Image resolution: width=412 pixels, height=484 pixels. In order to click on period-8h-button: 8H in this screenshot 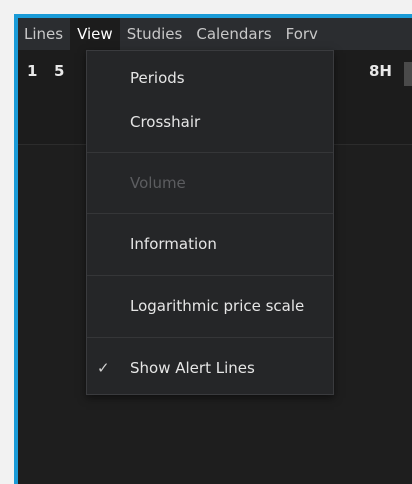, I will do `click(380, 71)`.